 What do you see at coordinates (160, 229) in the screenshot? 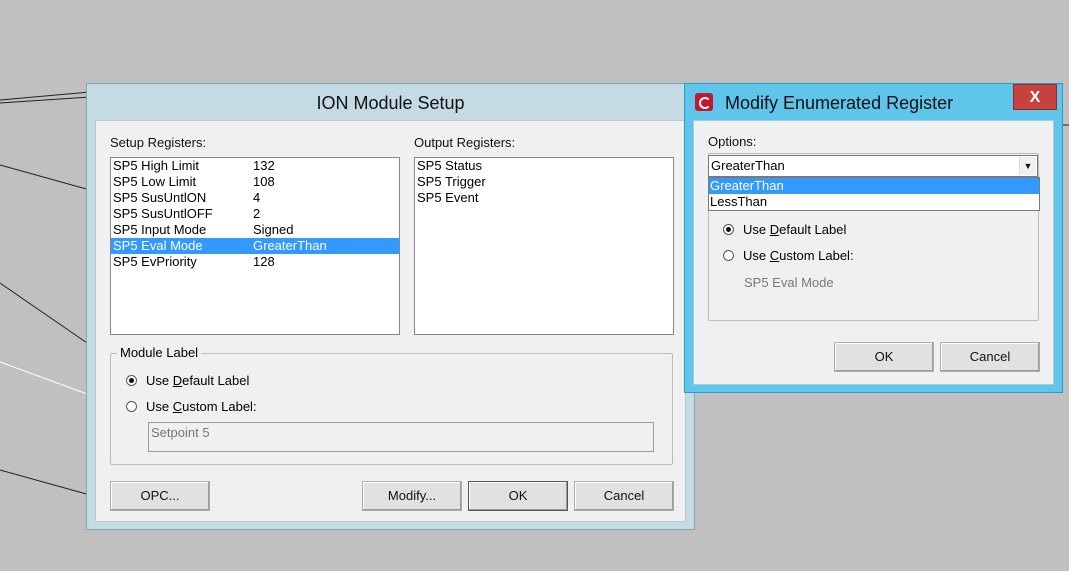
I see `register-name: SP5 Input Mode` at bounding box center [160, 229].